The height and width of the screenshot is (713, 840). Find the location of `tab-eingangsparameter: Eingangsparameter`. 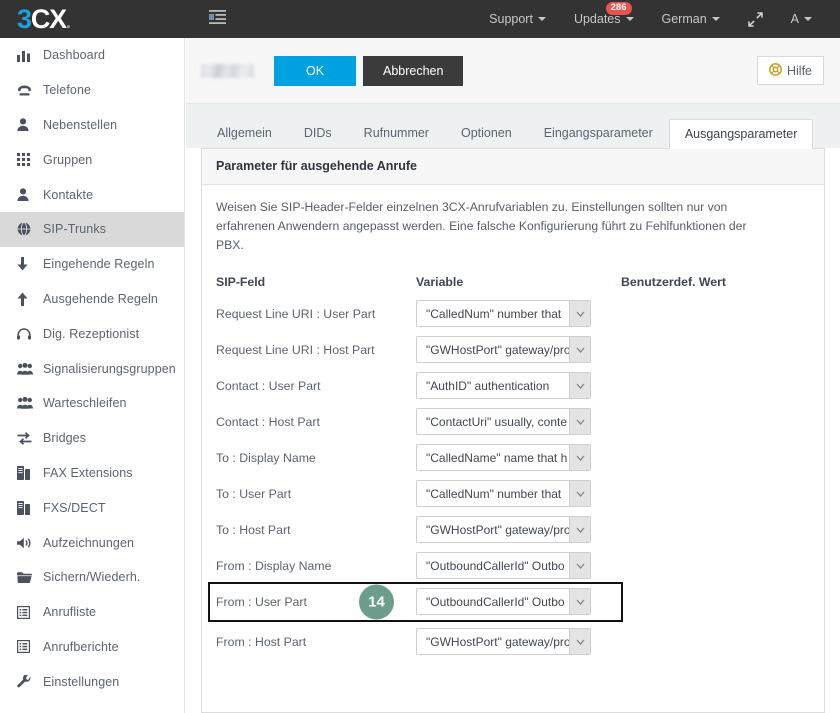

tab-eingangsparameter: Eingangsparameter is located at coordinates (598, 133).